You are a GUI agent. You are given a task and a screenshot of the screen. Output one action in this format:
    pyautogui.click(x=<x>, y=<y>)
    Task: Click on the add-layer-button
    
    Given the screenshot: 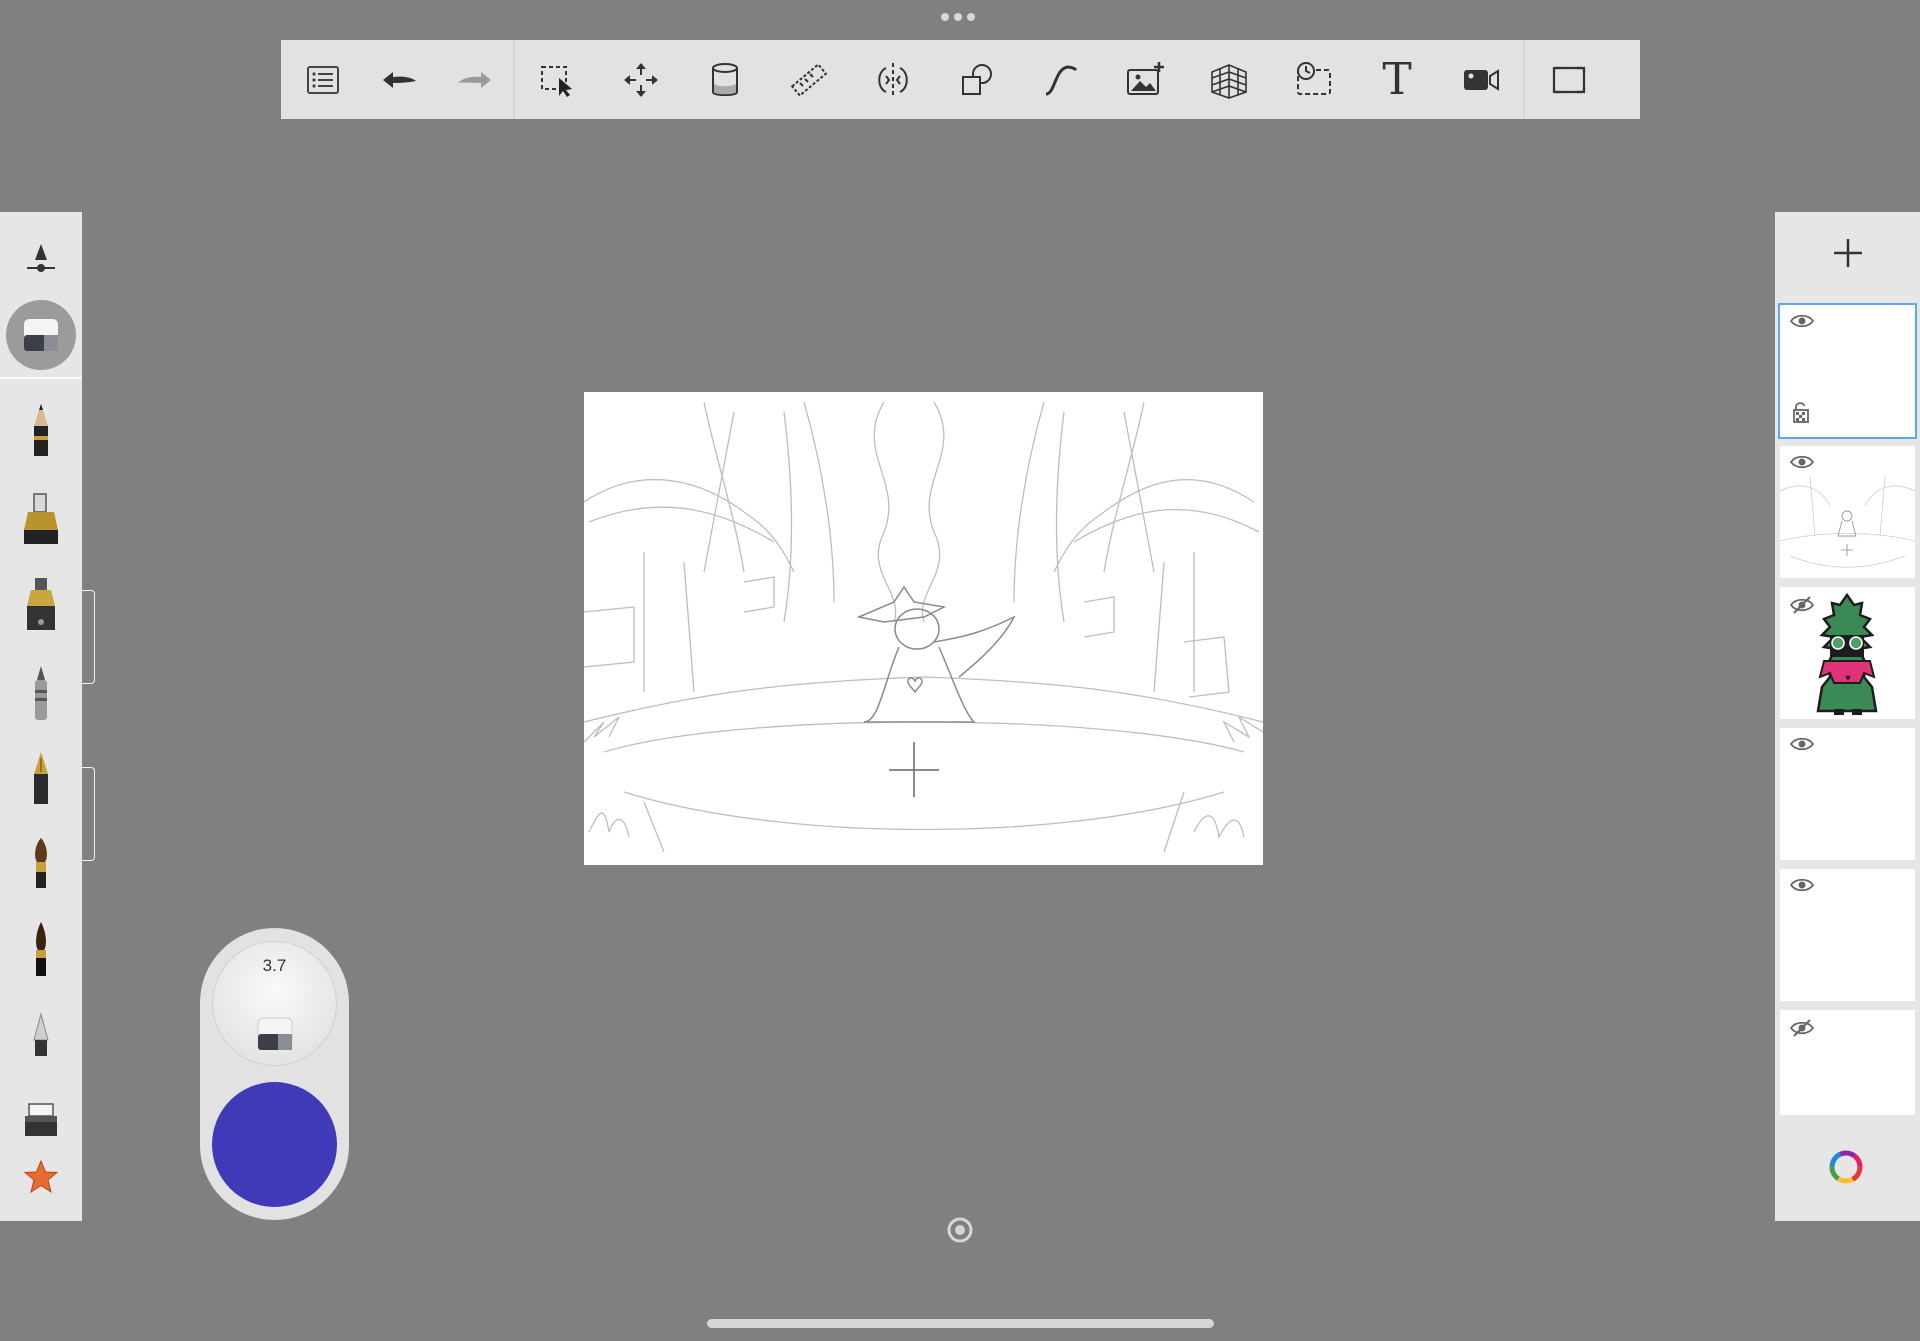 What is the action you would take?
    pyautogui.click(x=1847, y=253)
    